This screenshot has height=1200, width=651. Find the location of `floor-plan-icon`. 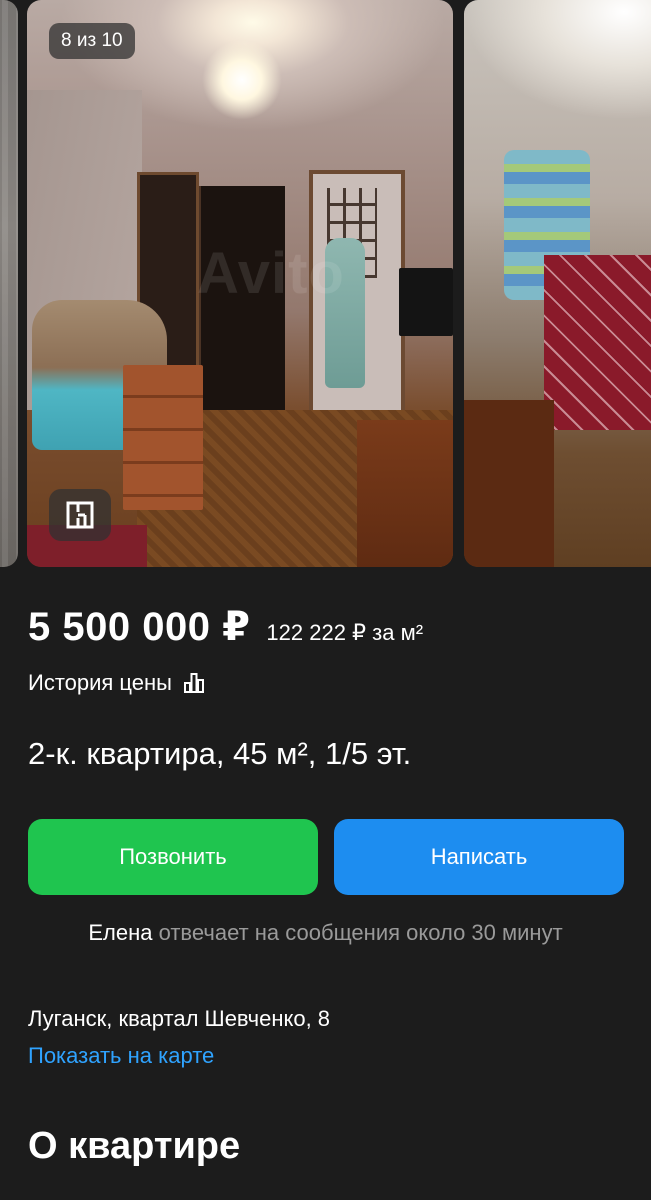

floor-plan-icon is located at coordinates (80, 515).